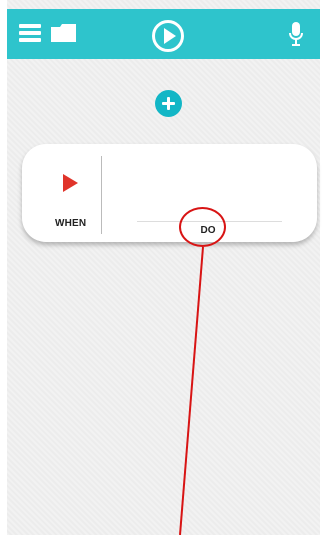  I want to click on top-app-bar, so click(163, 34).